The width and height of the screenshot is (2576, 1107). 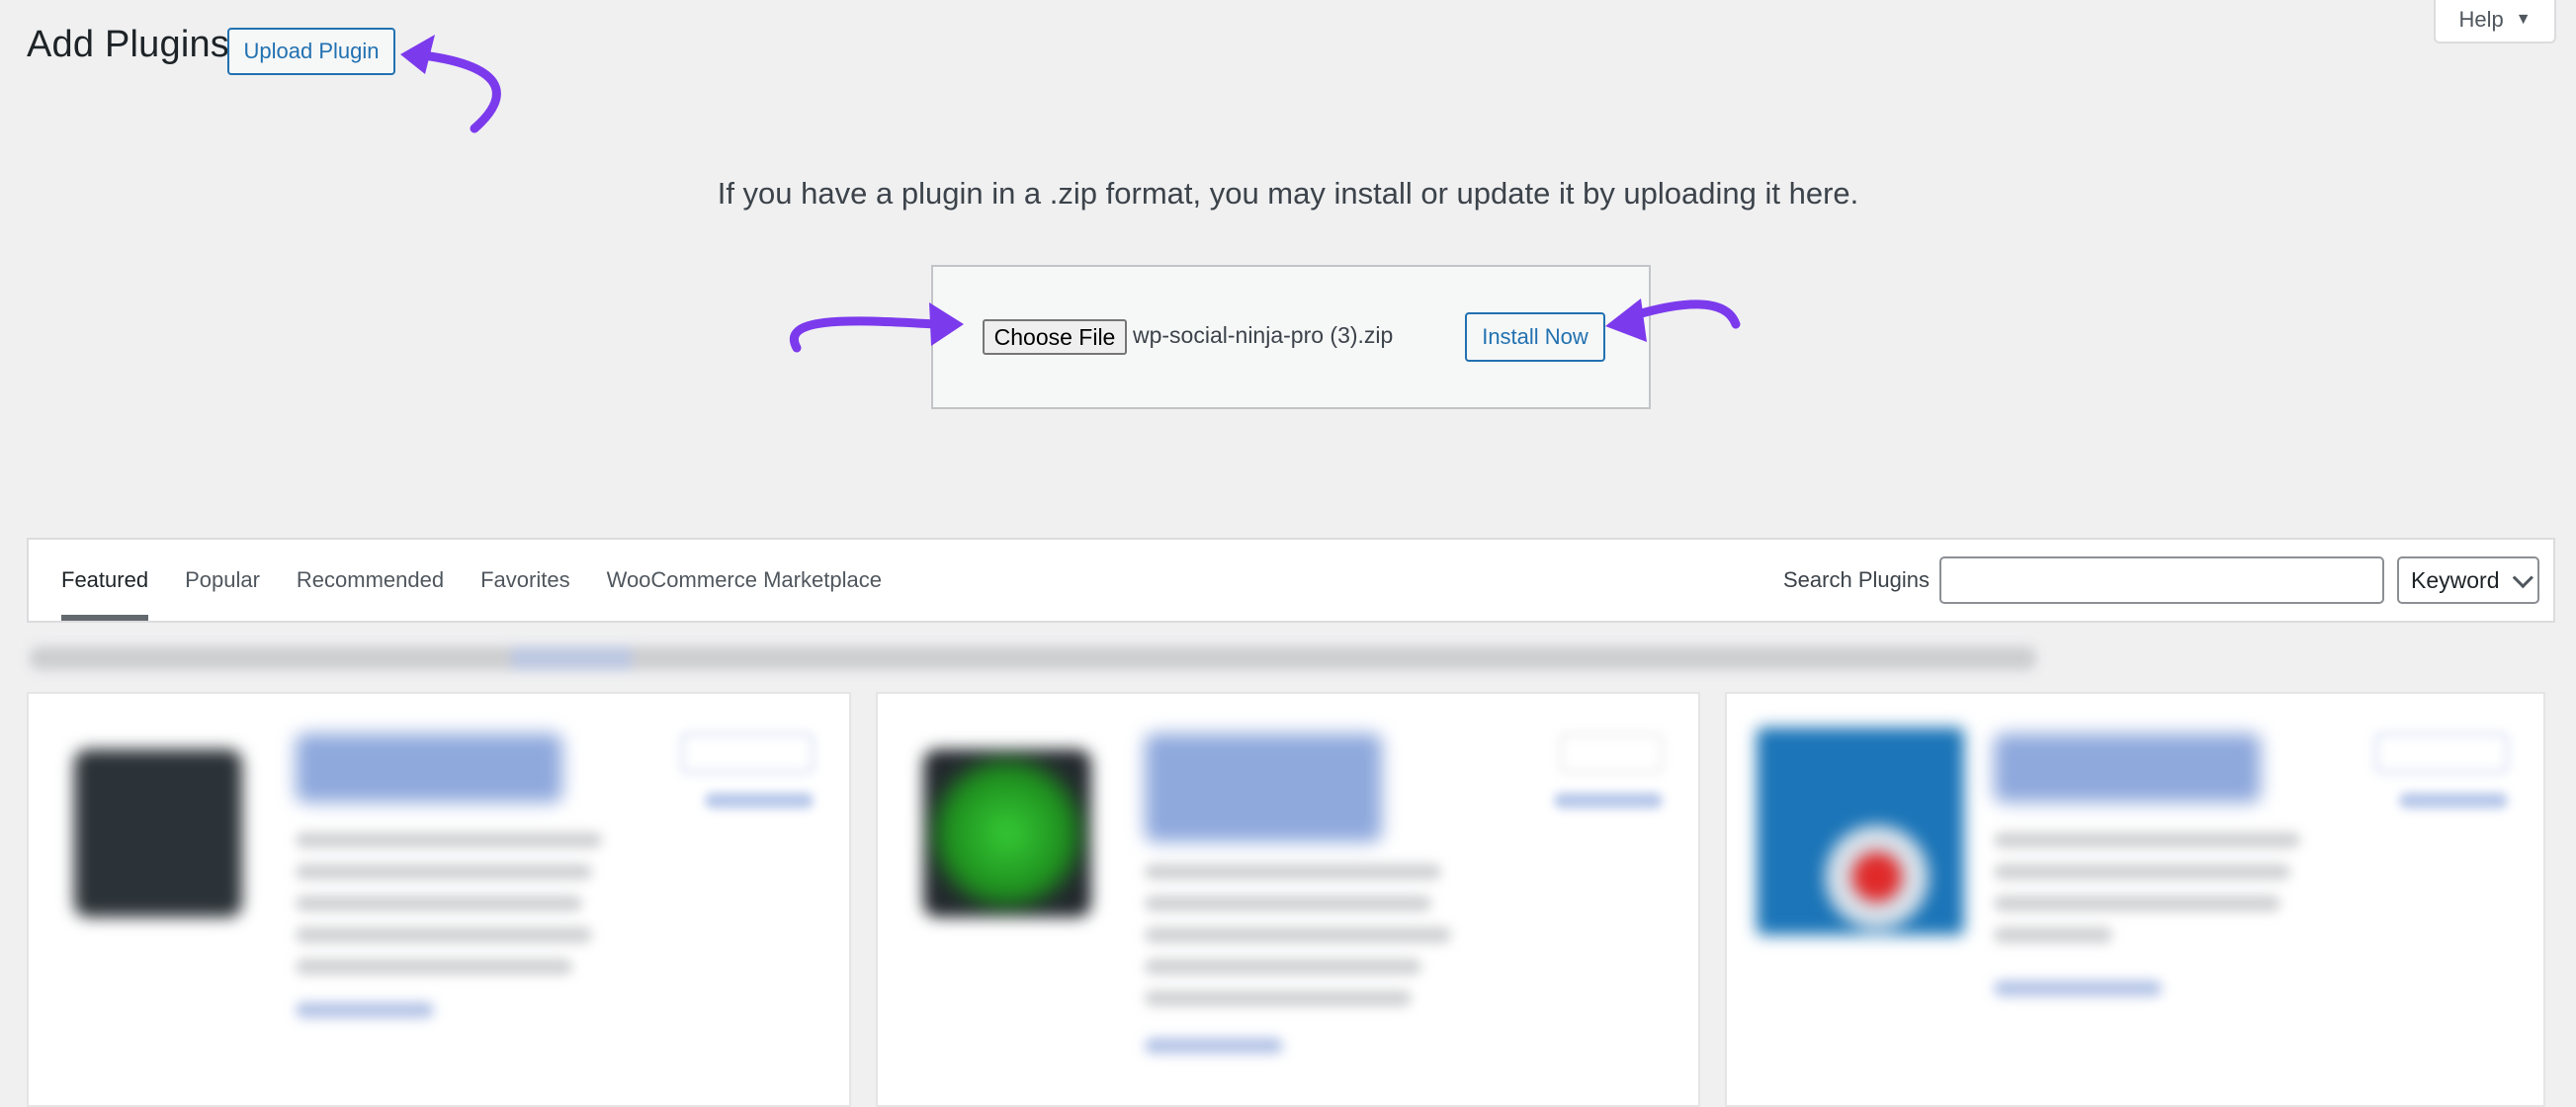 I want to click on help-button: Help ▼, so click(x=2495, y=21).